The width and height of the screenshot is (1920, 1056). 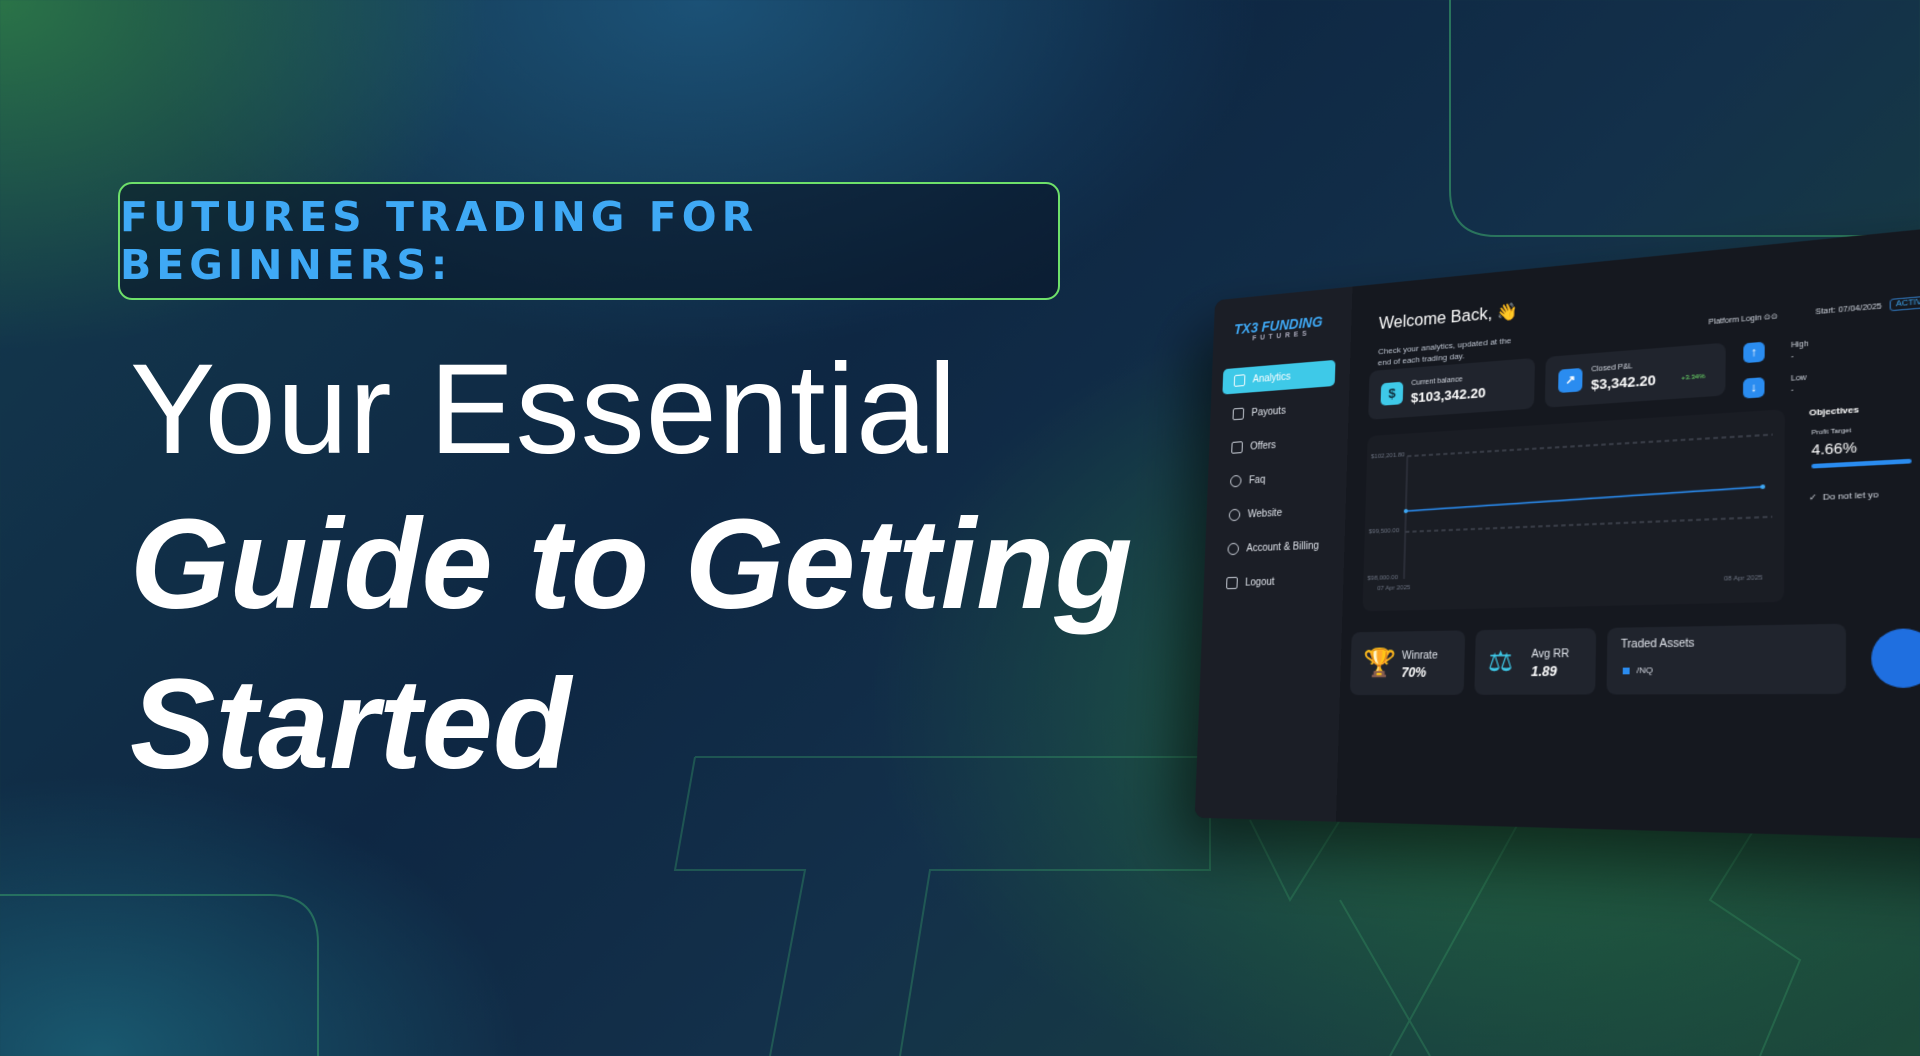 I want to click on platform-login-link: Platform Login ⊙⊙, so click(x=1742, y=319).